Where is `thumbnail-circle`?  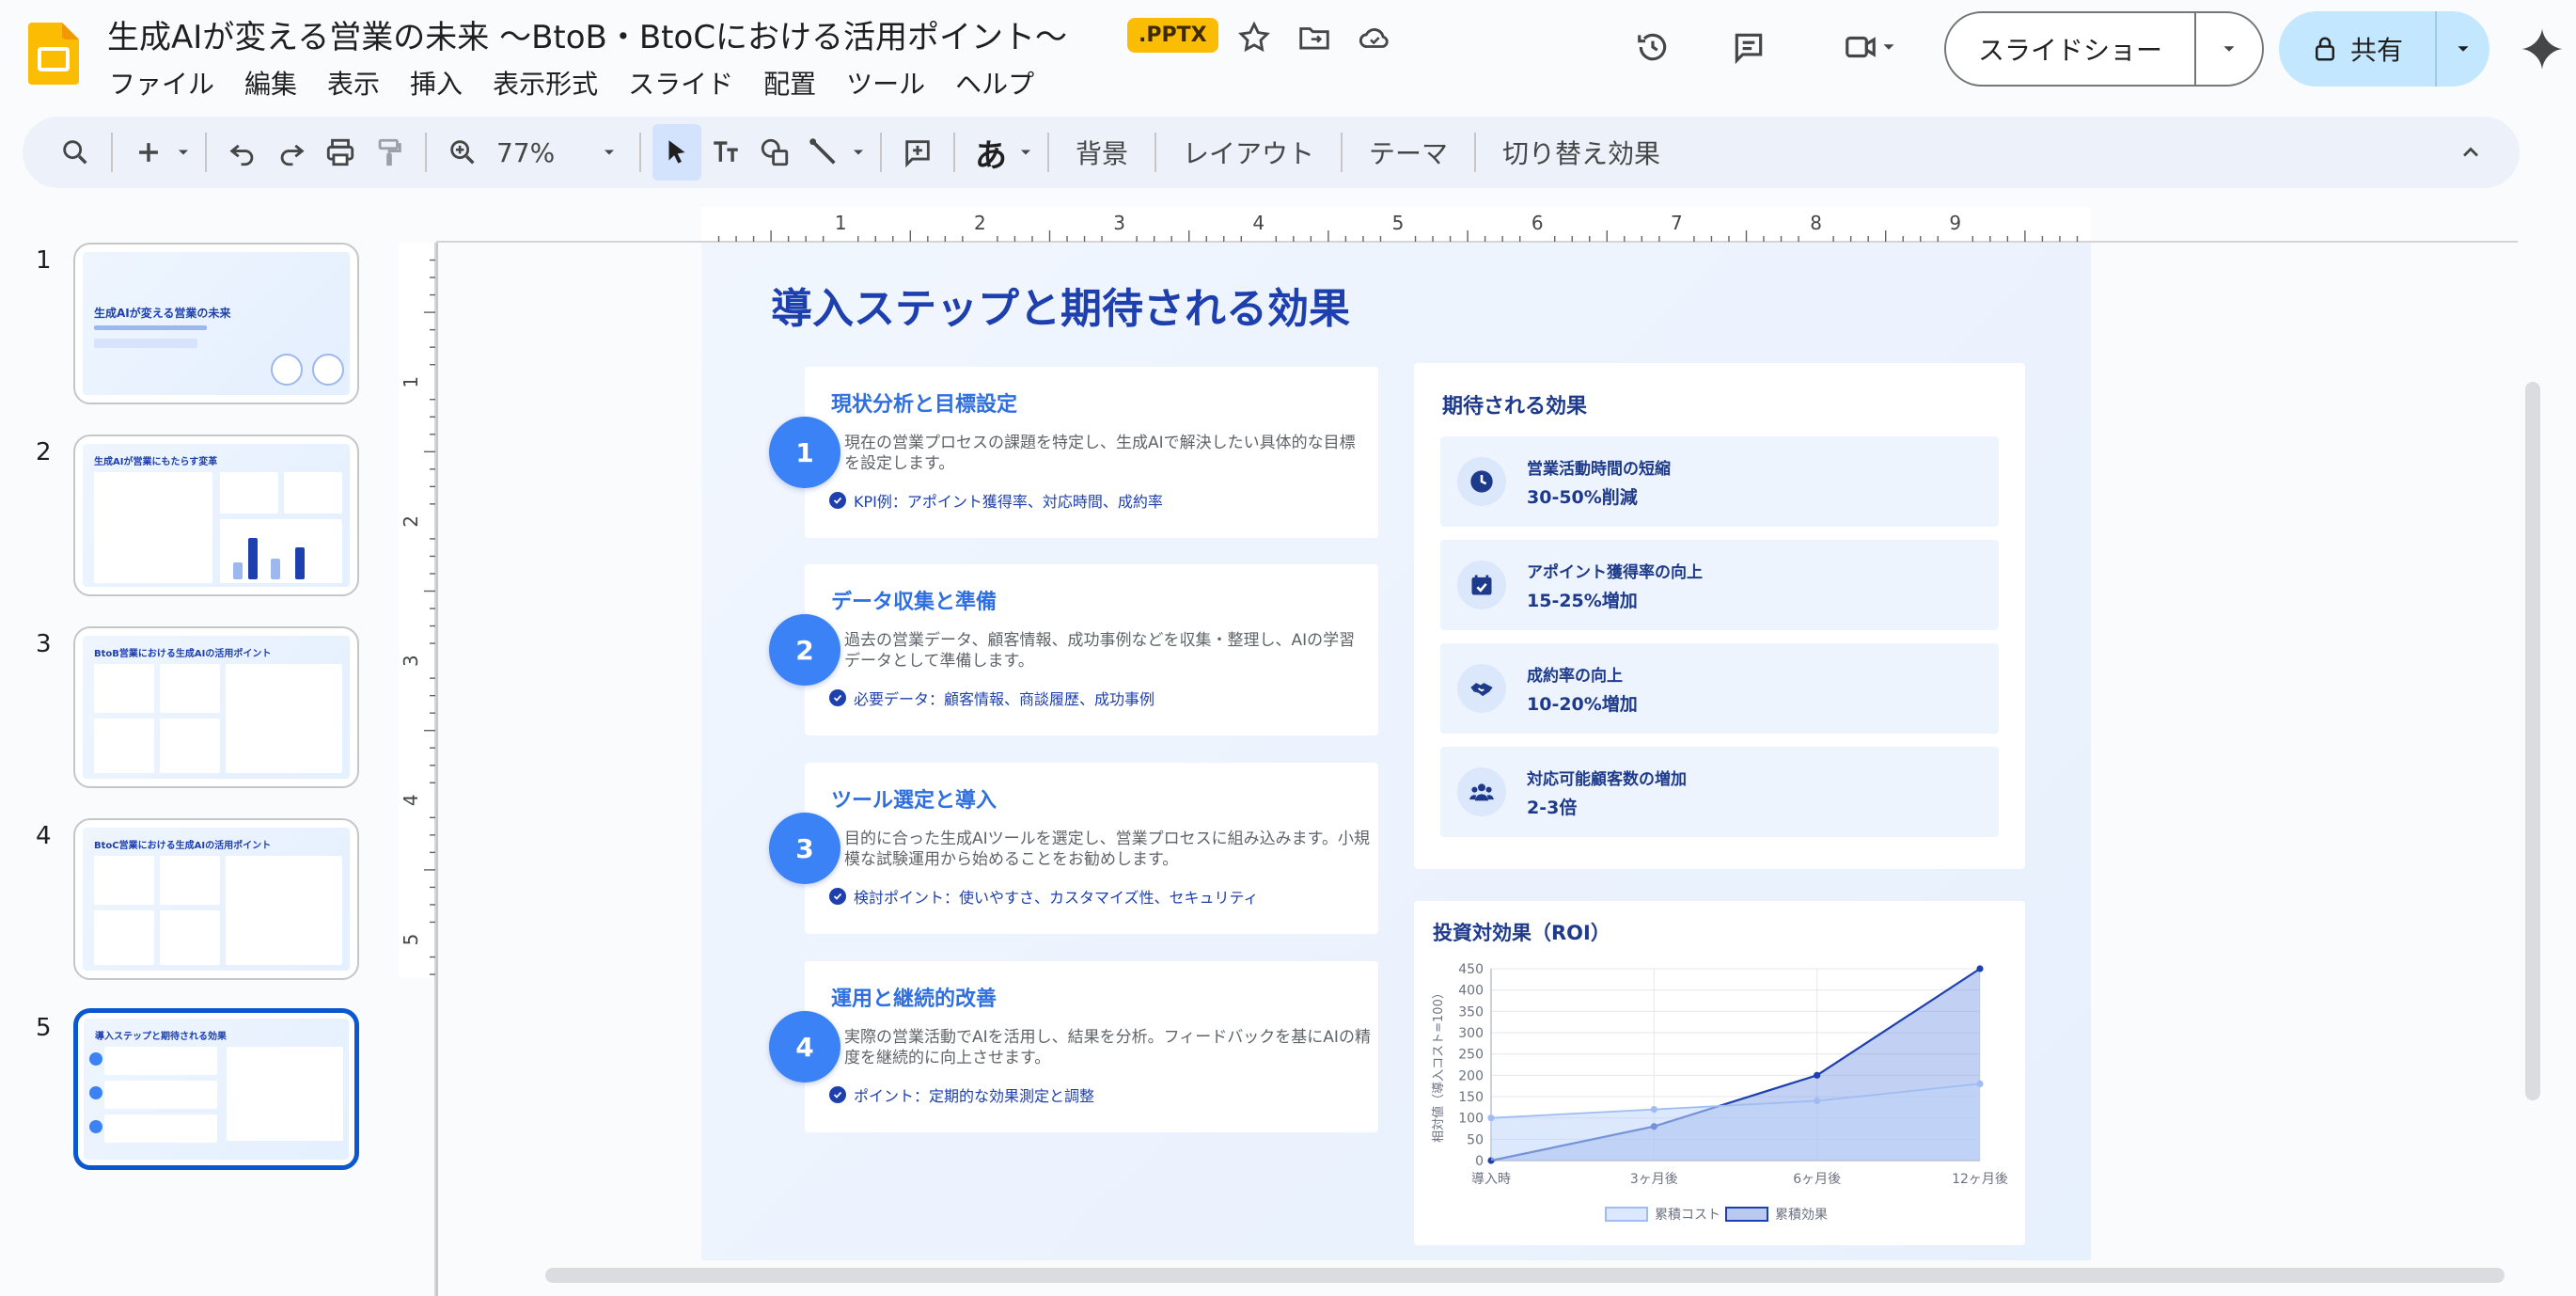
thumbnail-circle is located at coordinates (328, 370).